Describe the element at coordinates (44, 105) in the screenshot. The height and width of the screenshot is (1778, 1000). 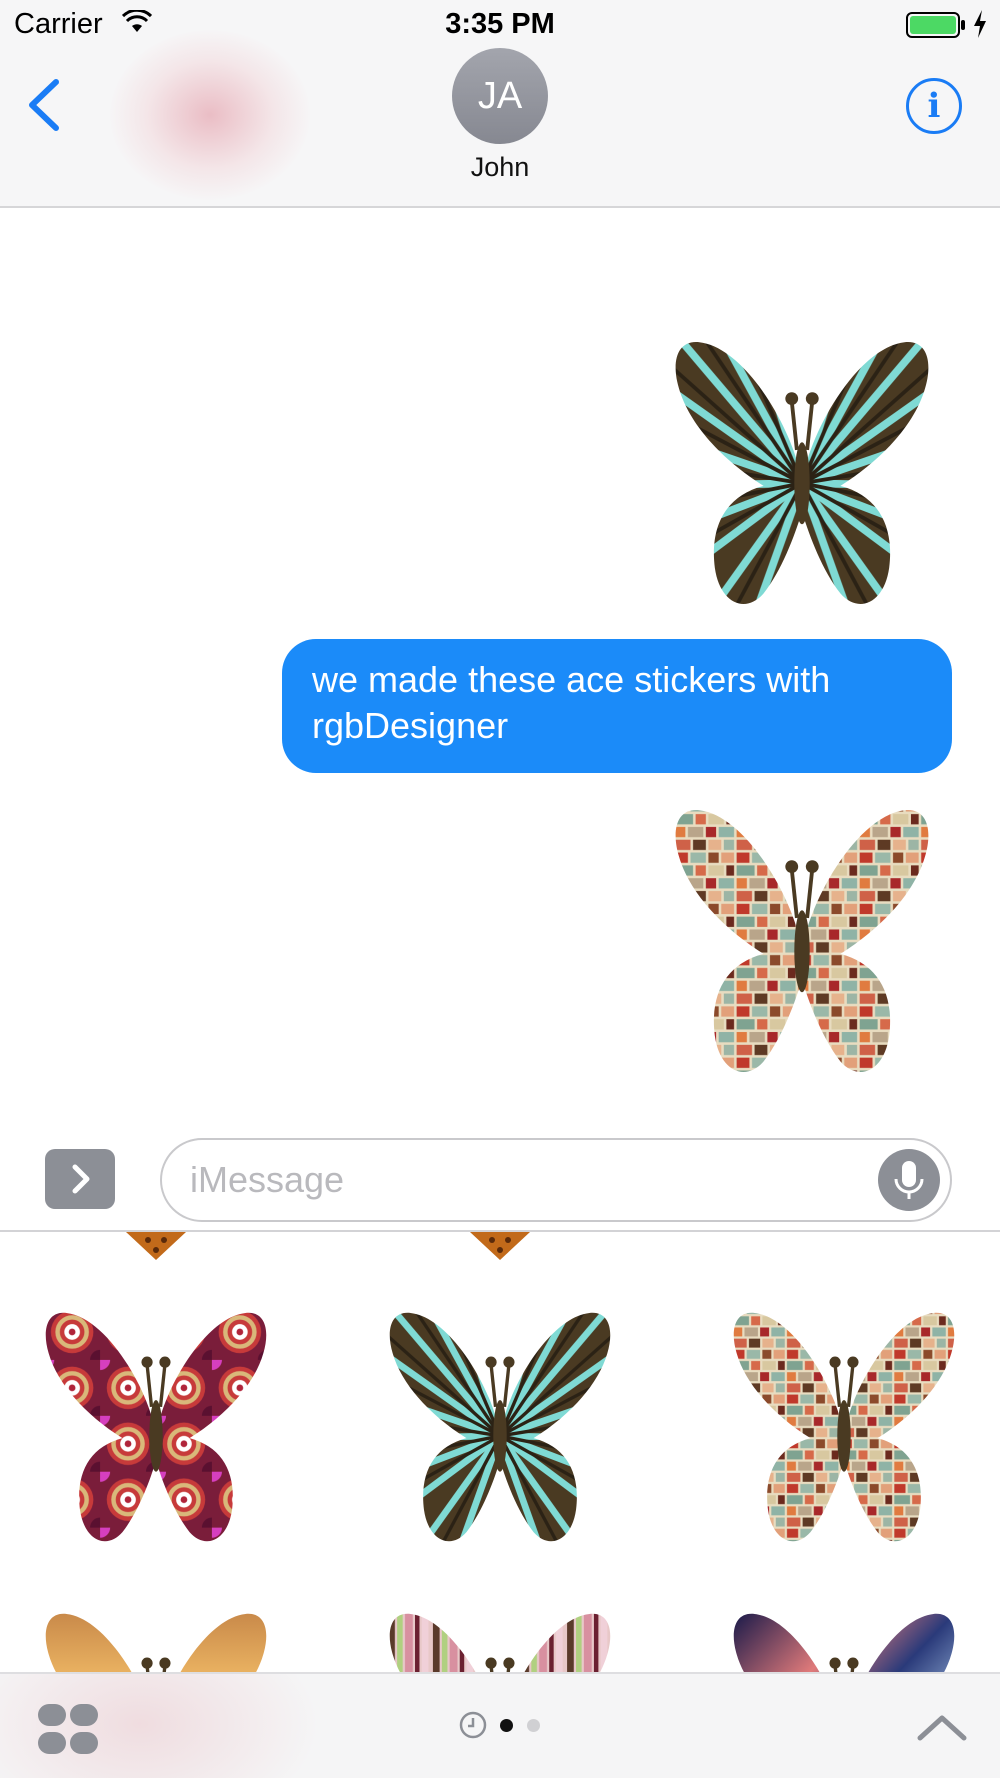
I see `back-chevron-icon` at that location.